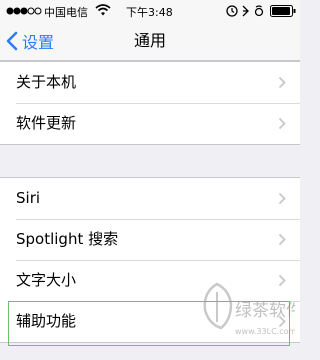 Image resolution: width=320 pixels, height=360 pixels. I want to click on watermark-logo: 绿茶软件园 www.33LC.com, so click(249, 309).